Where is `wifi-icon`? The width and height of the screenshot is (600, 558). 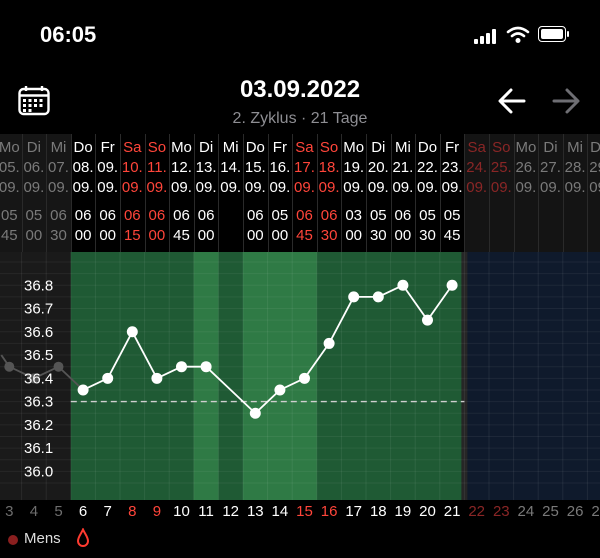
wifi-icon is located at coordinates (518, 34).